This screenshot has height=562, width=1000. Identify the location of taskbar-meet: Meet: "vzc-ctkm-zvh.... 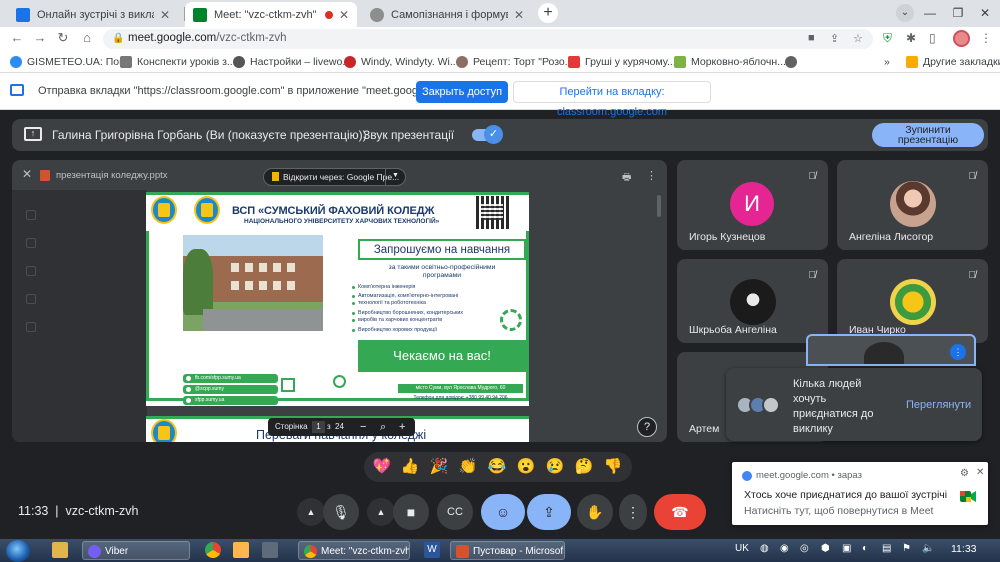
(354, 550).